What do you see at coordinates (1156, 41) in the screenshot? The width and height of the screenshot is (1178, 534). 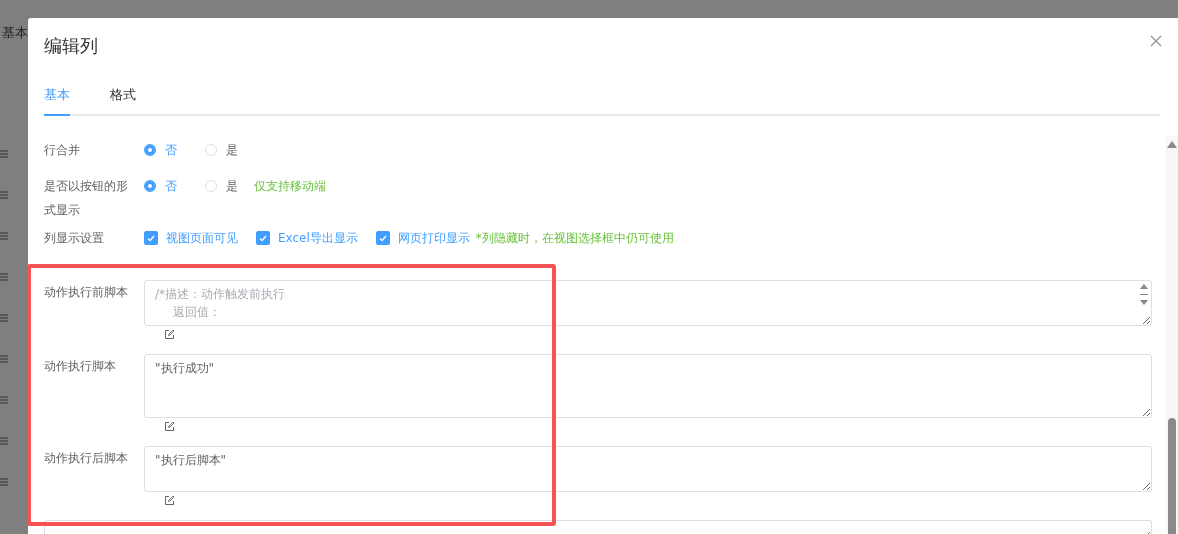 I see `close-icon` at bounding box center [1156, 41].